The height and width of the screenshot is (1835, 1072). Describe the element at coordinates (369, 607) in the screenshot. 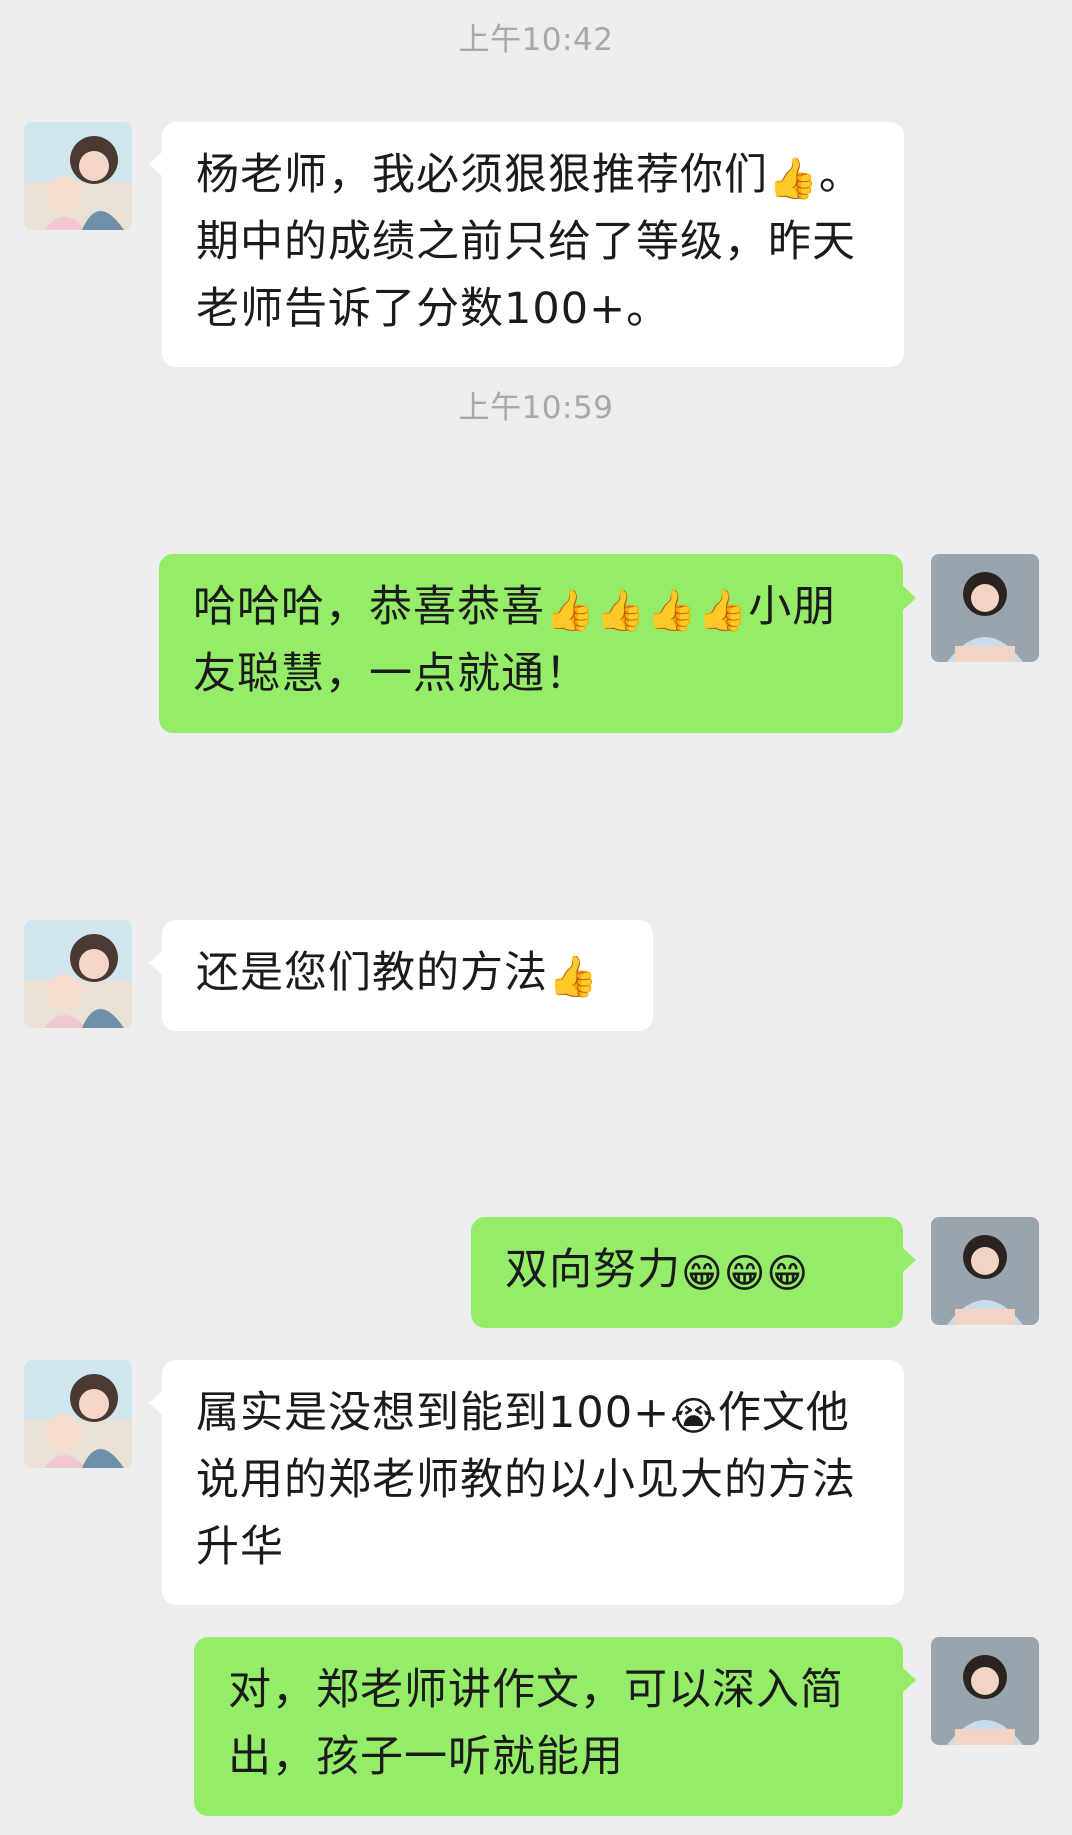

I see `message-text: 哈哈哈，恭喜恭喜` at that location.